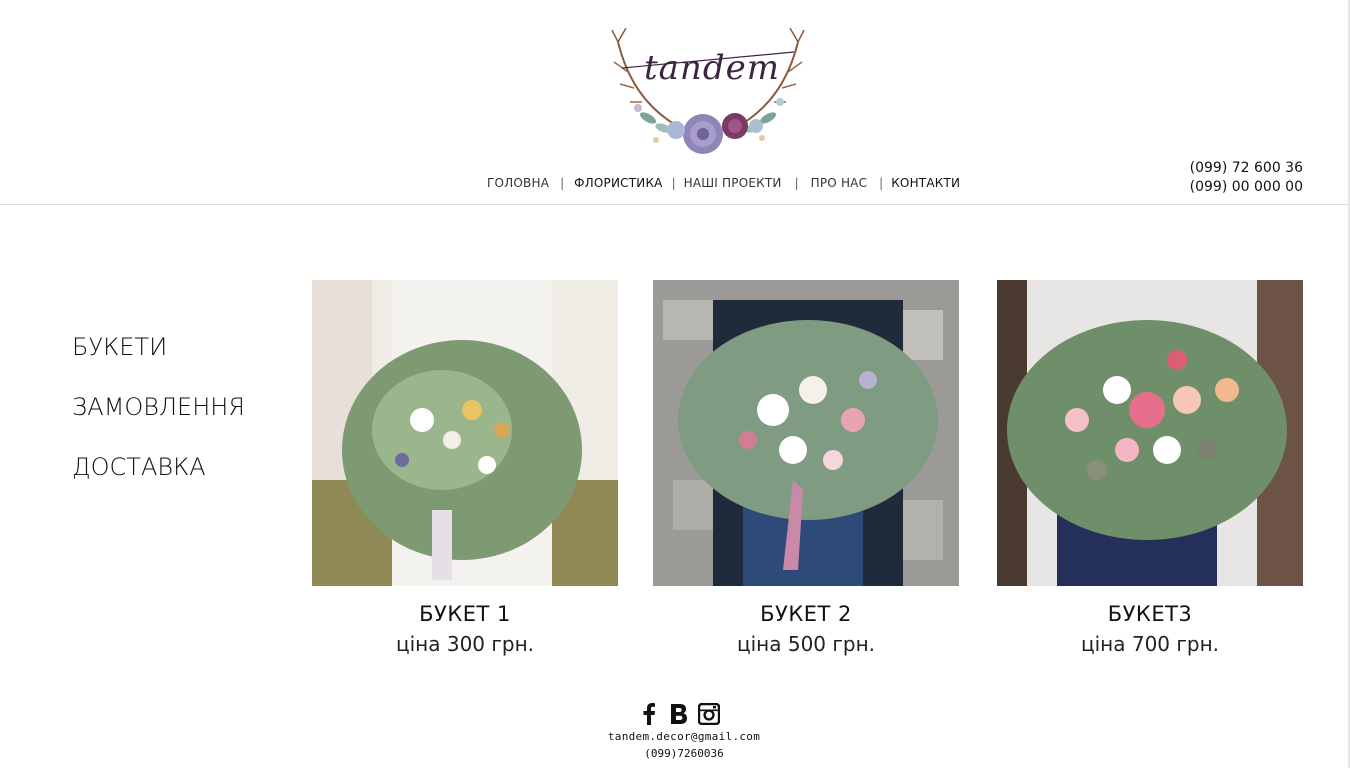  I want to click on instagram-icon, so click(709, 714).